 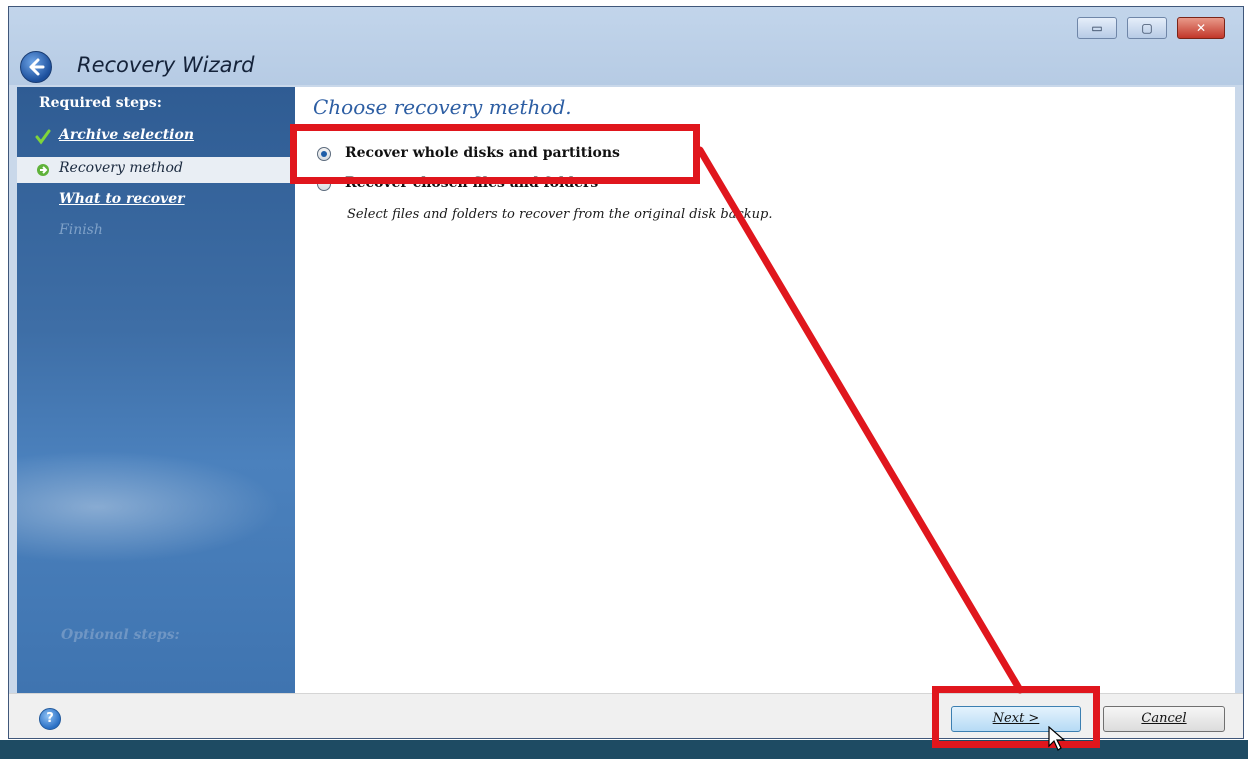 I want to click on minimize-icon: ▭, so click(x=1097, y=28).